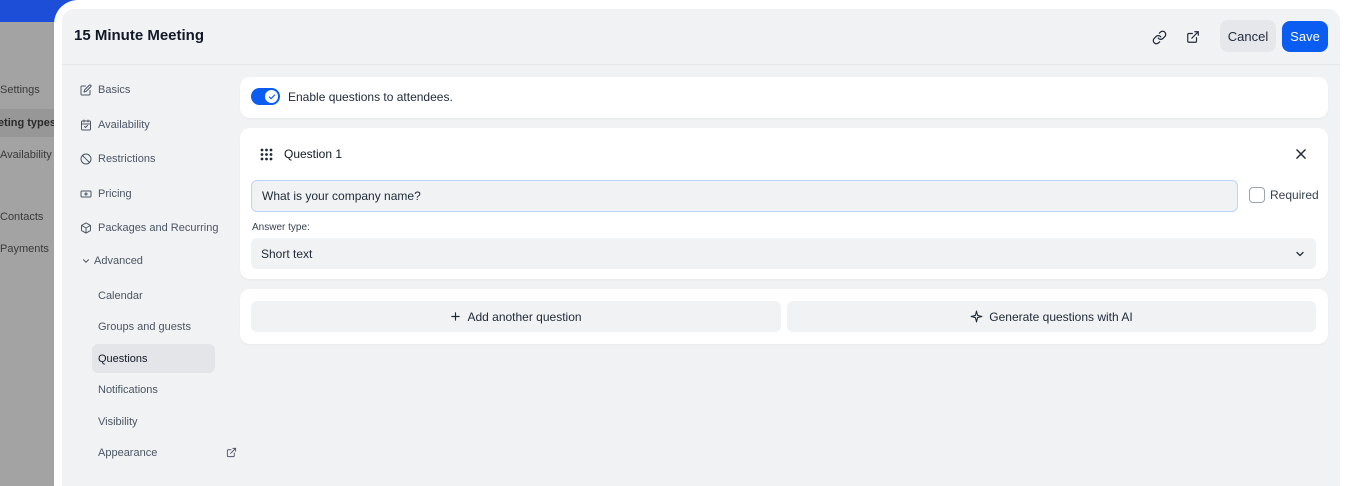 The height and width of the screenshot is (486, 1360). What do you see at coordinates (164, 452) in the screenshot?
I see `nav-subitem-appearance: Appearance` at bounding box center [164, 452].